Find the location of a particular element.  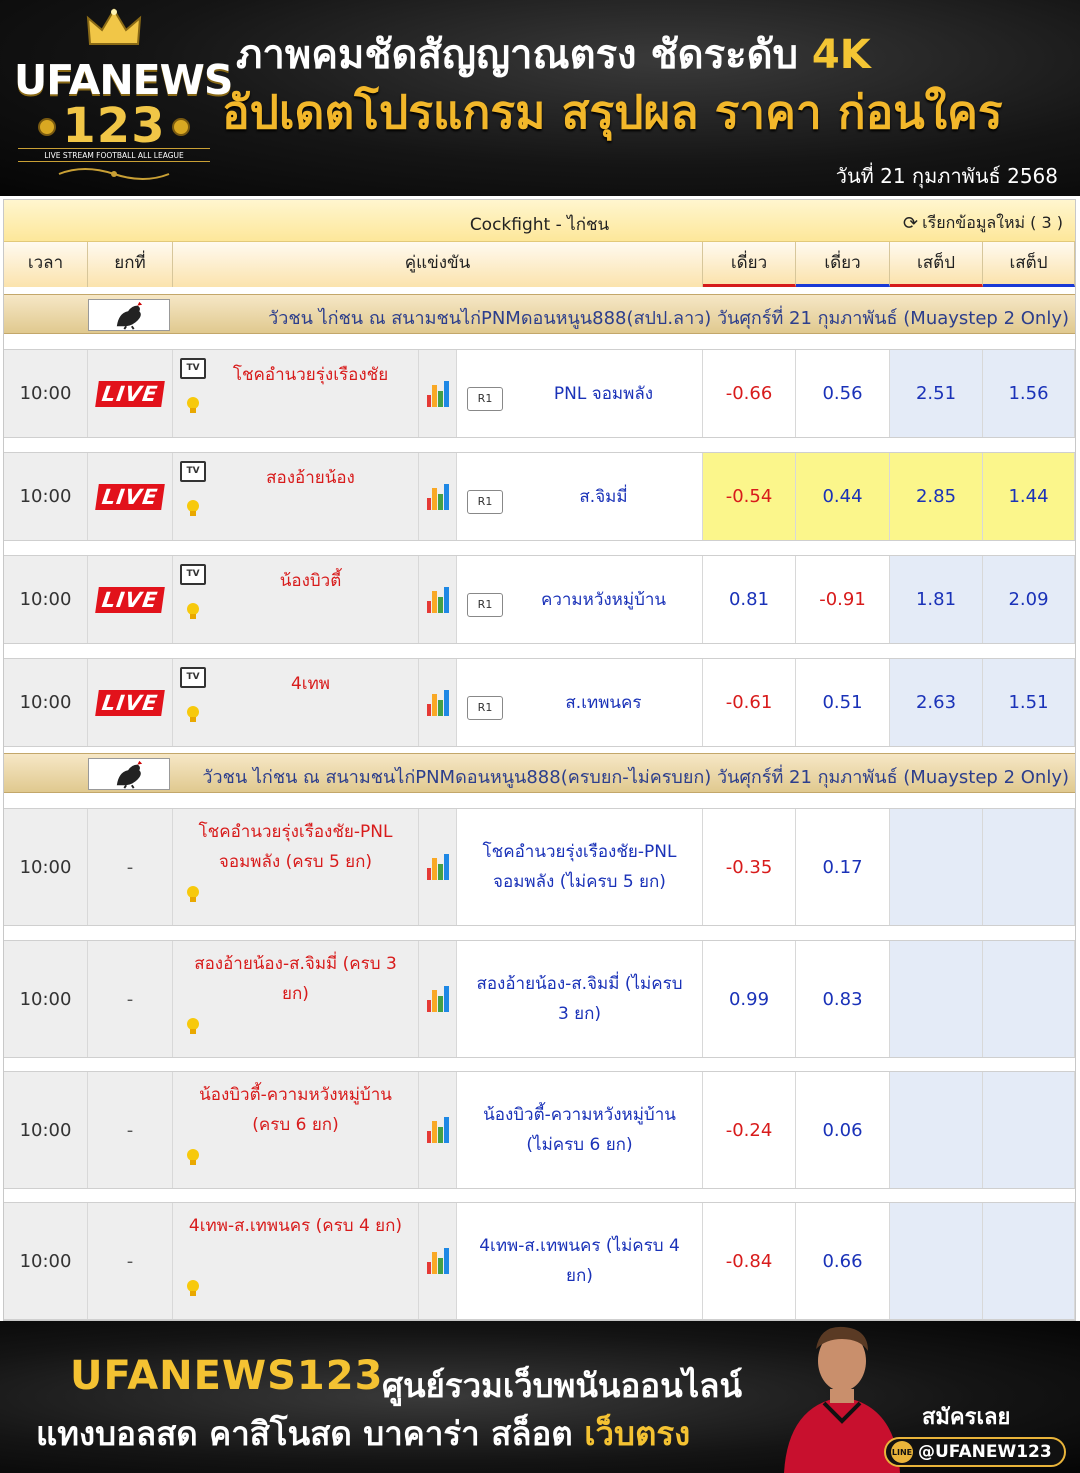

odds-value: 1.81 is located at coordinates (936, 599).